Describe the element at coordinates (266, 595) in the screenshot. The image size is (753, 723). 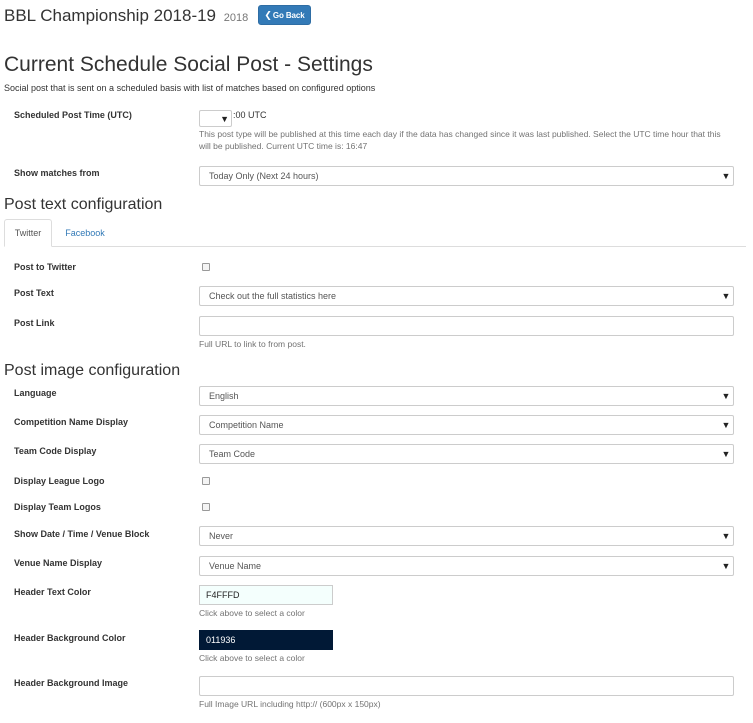
I see `header-text-color-picker: F4FFFD` at that location.